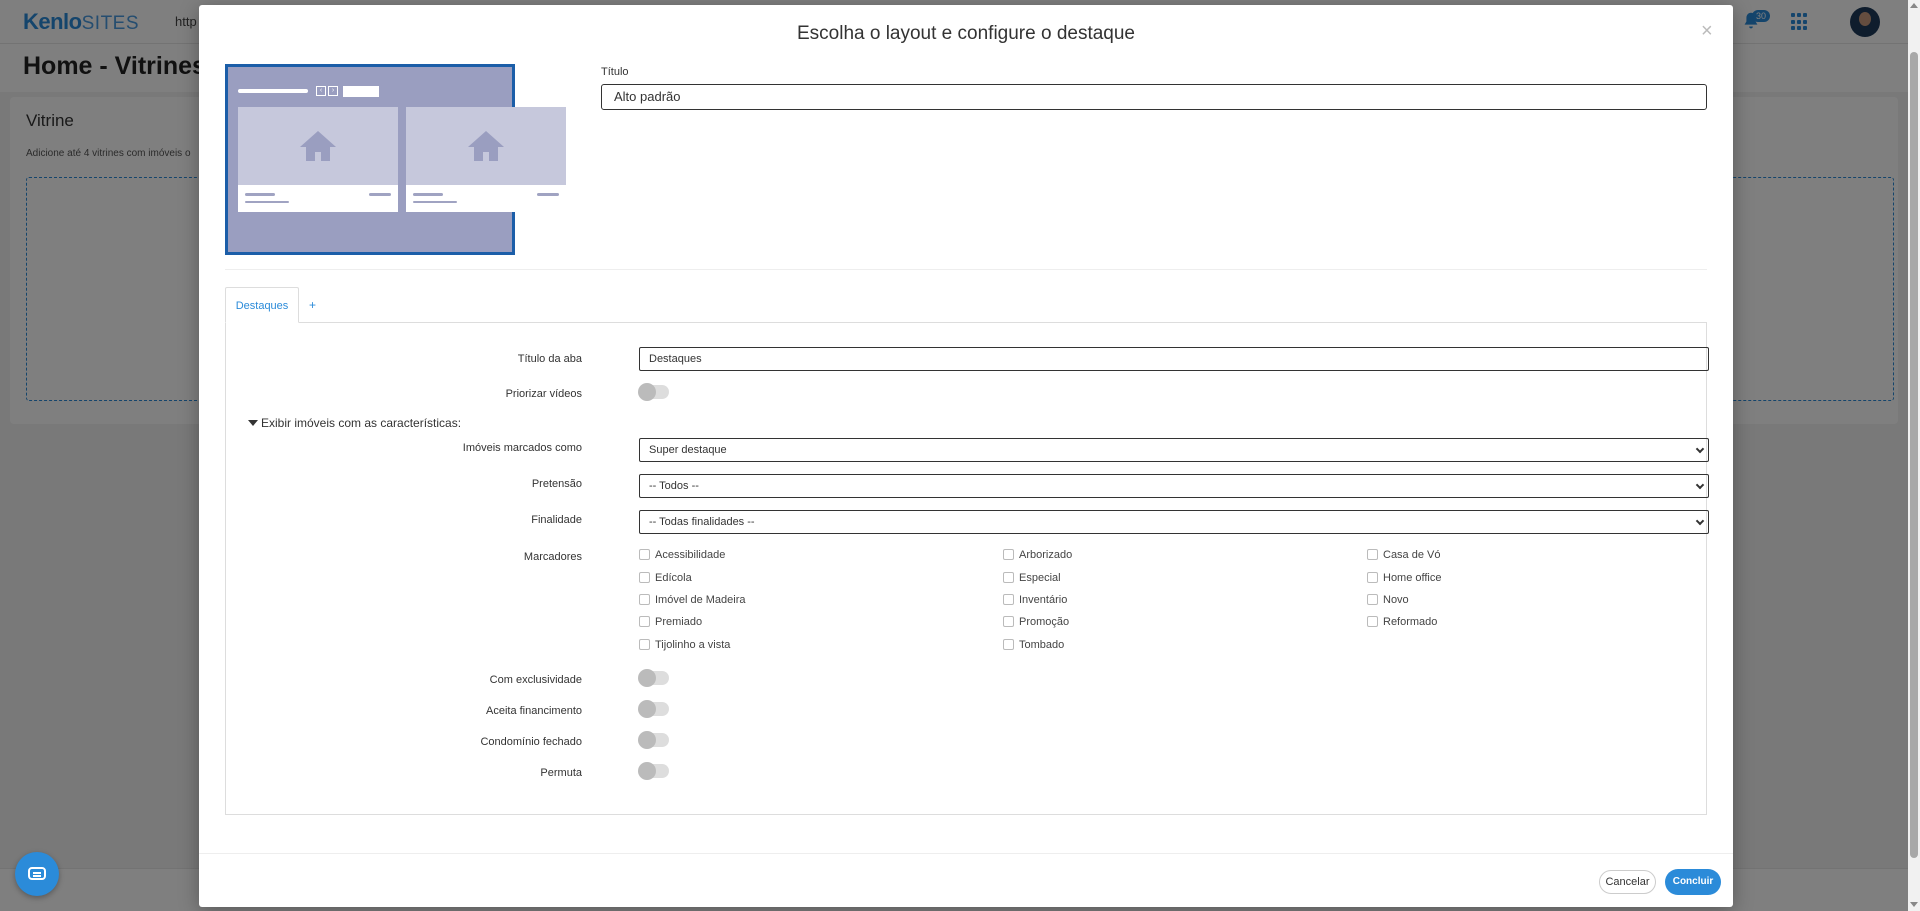 This screenshot has height=911, width=1920. I want to click on footer-divider, so click(966, 853).